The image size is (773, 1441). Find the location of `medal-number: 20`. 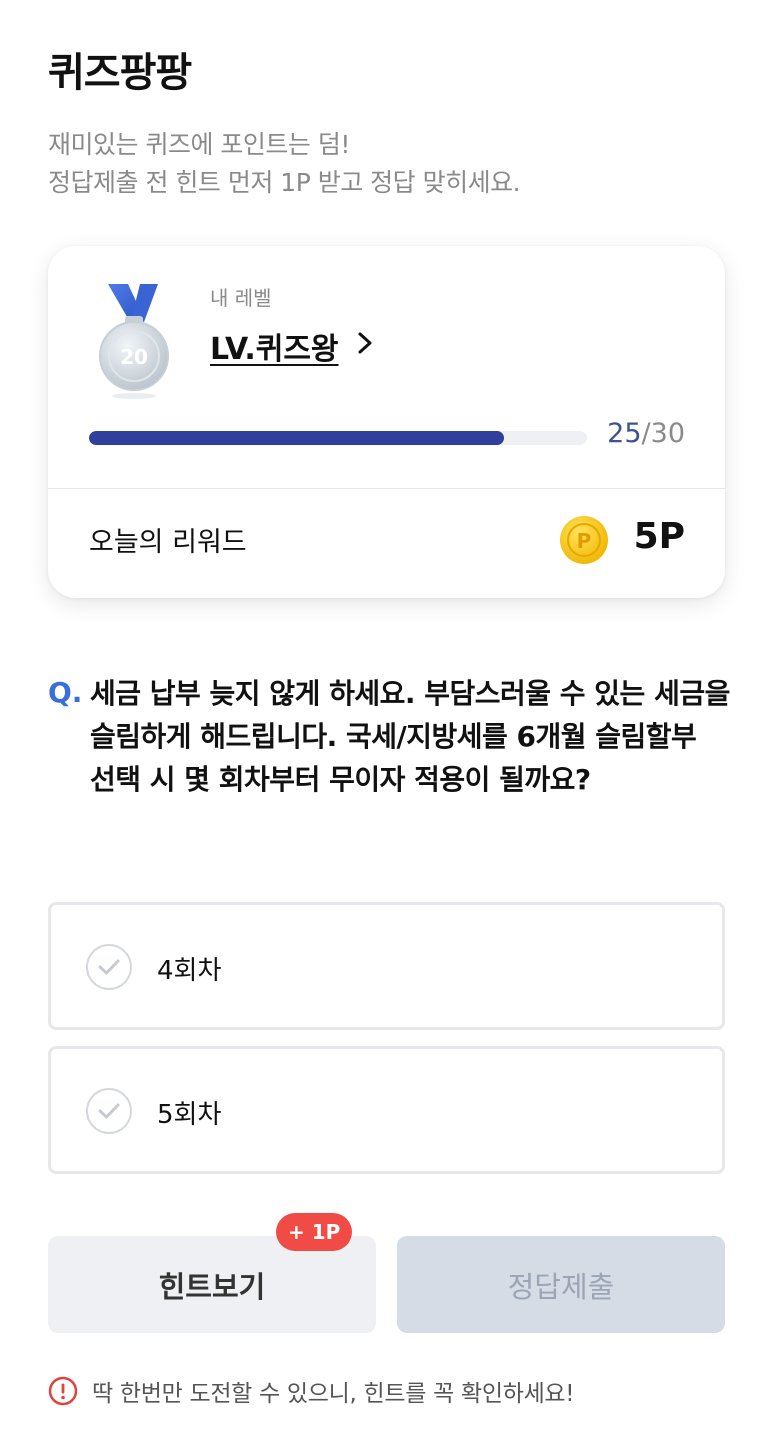

medal-number: 20 is located at coordinates (134, 357).